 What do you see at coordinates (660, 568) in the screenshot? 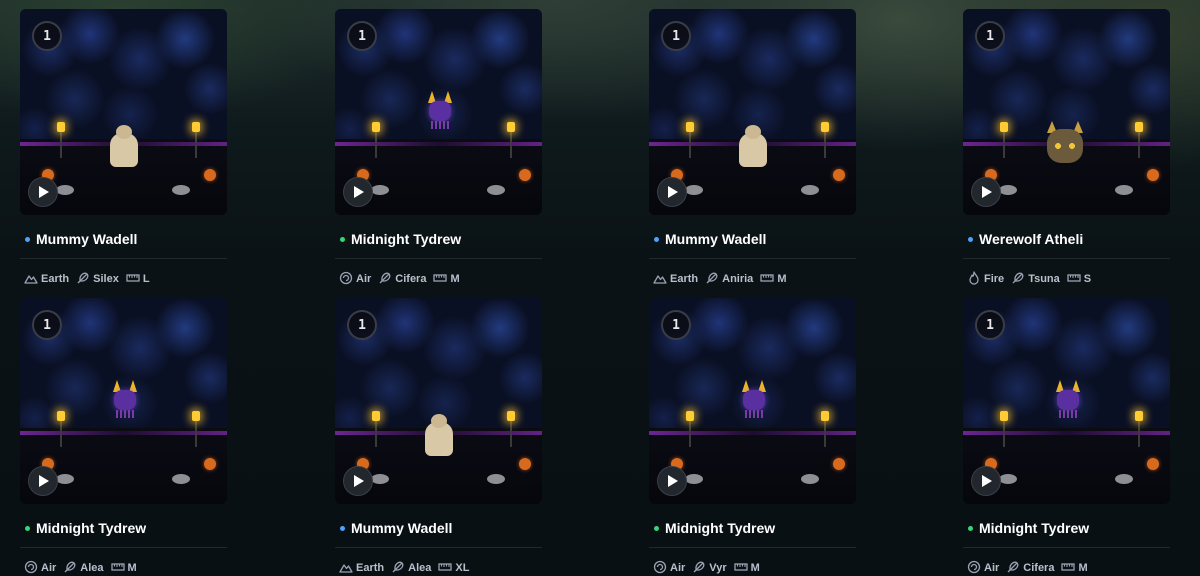
I see `swirl-icon` at bounding box center [660, 568].